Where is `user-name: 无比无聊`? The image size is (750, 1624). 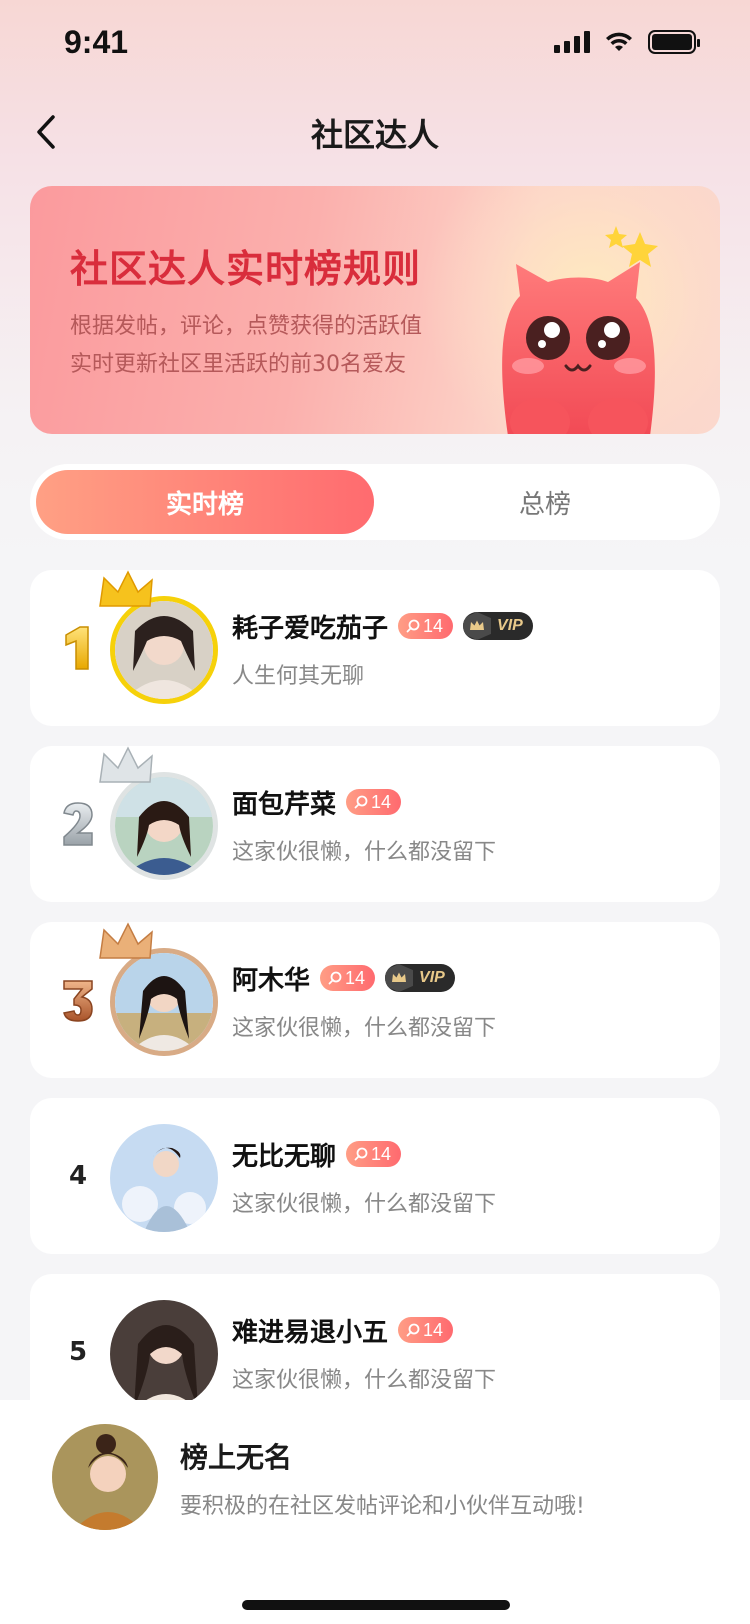
user-name: 无比无聊 is located at coordinates (284, 1156).